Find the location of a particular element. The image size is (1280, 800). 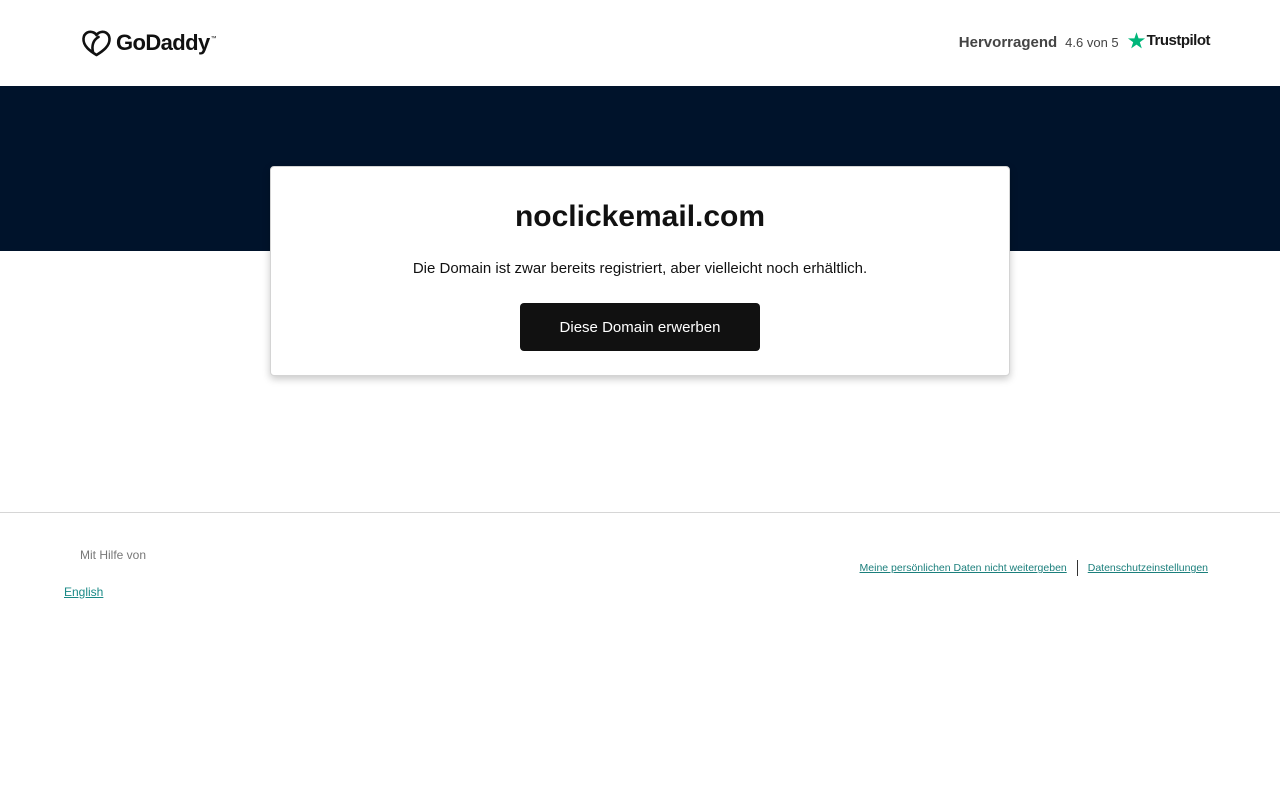

godaddy-logo-icon is located at coordinates (96, 43).